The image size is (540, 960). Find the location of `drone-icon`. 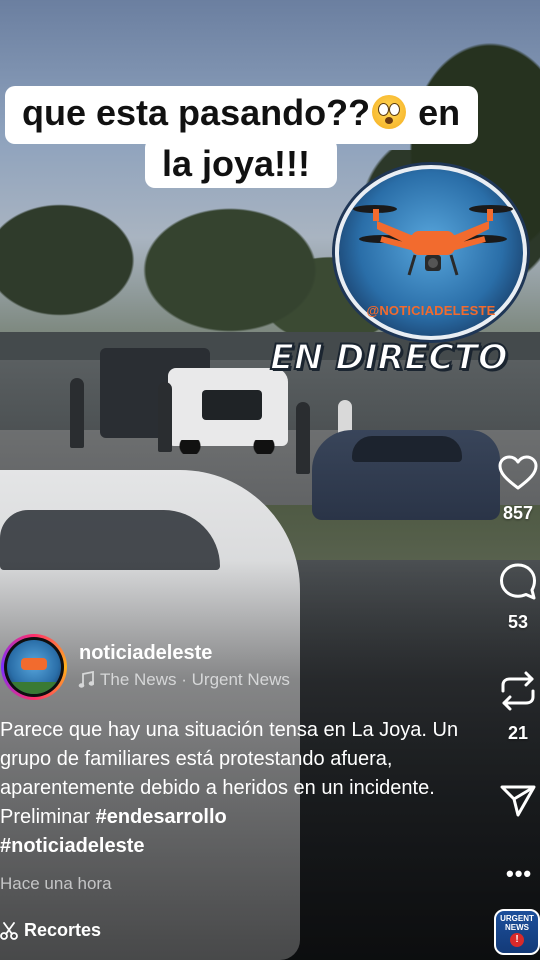

drone-icon is located at coordinates (433, 240).